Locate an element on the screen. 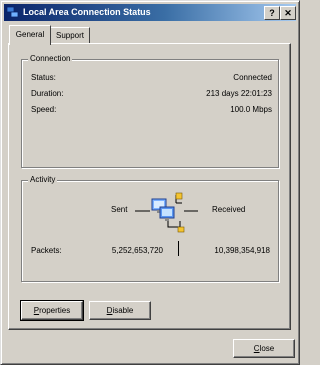 This screenshot has width=320, height=365. close-button: Close is located at coordinates (264, 348).